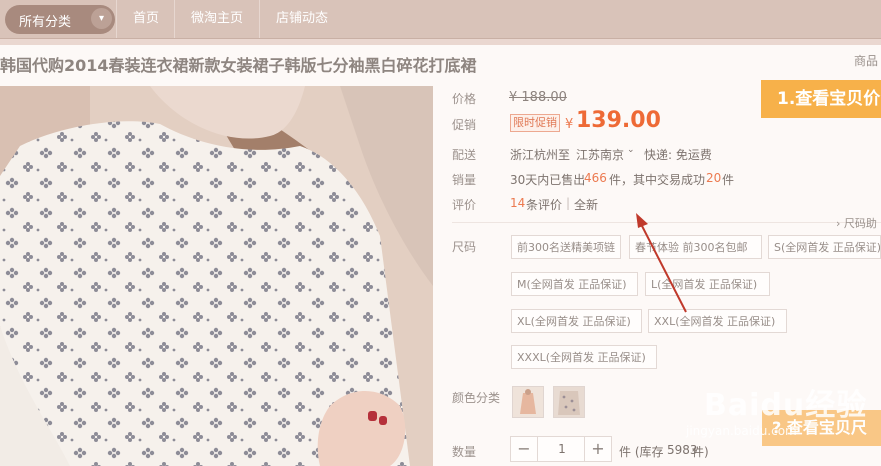 Image resolution: width=881 pixels, height=466 pixels. I want to click on chevron-down-icon: ⌄, so click(631, 150).